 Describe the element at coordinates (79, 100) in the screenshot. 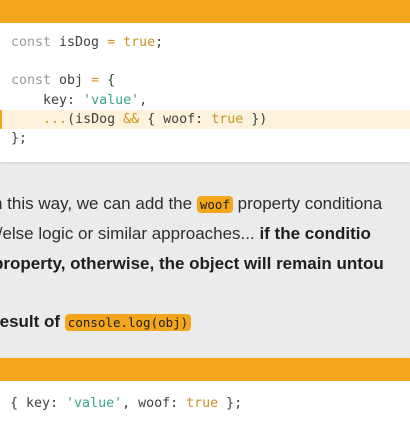

I see `code-line-4: key: 'value',` at that location.